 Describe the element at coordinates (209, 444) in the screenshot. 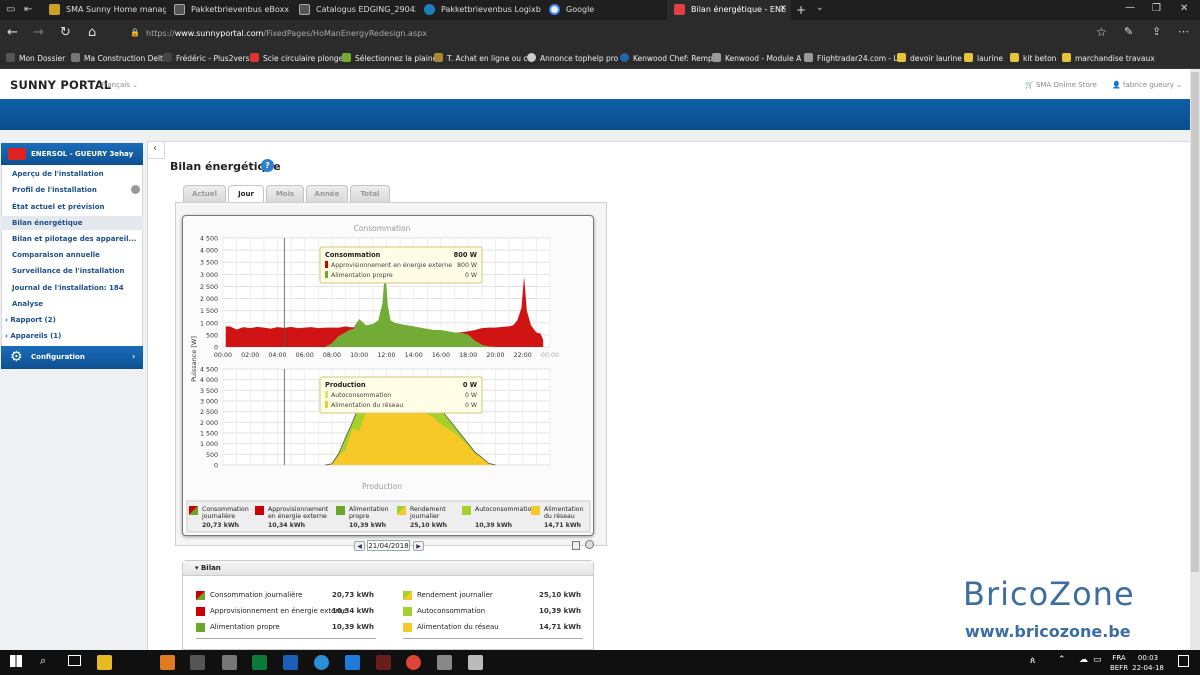

I see `y-tick-label: 1 000` at that location.